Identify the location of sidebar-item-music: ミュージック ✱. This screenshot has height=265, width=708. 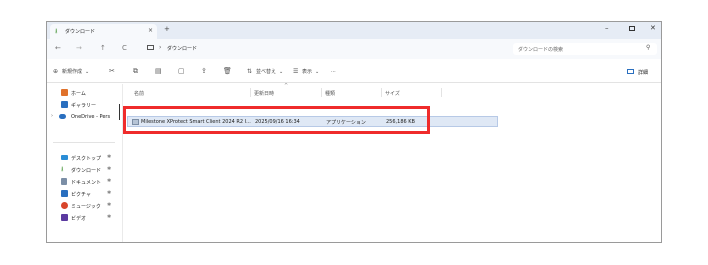
(84, 206).